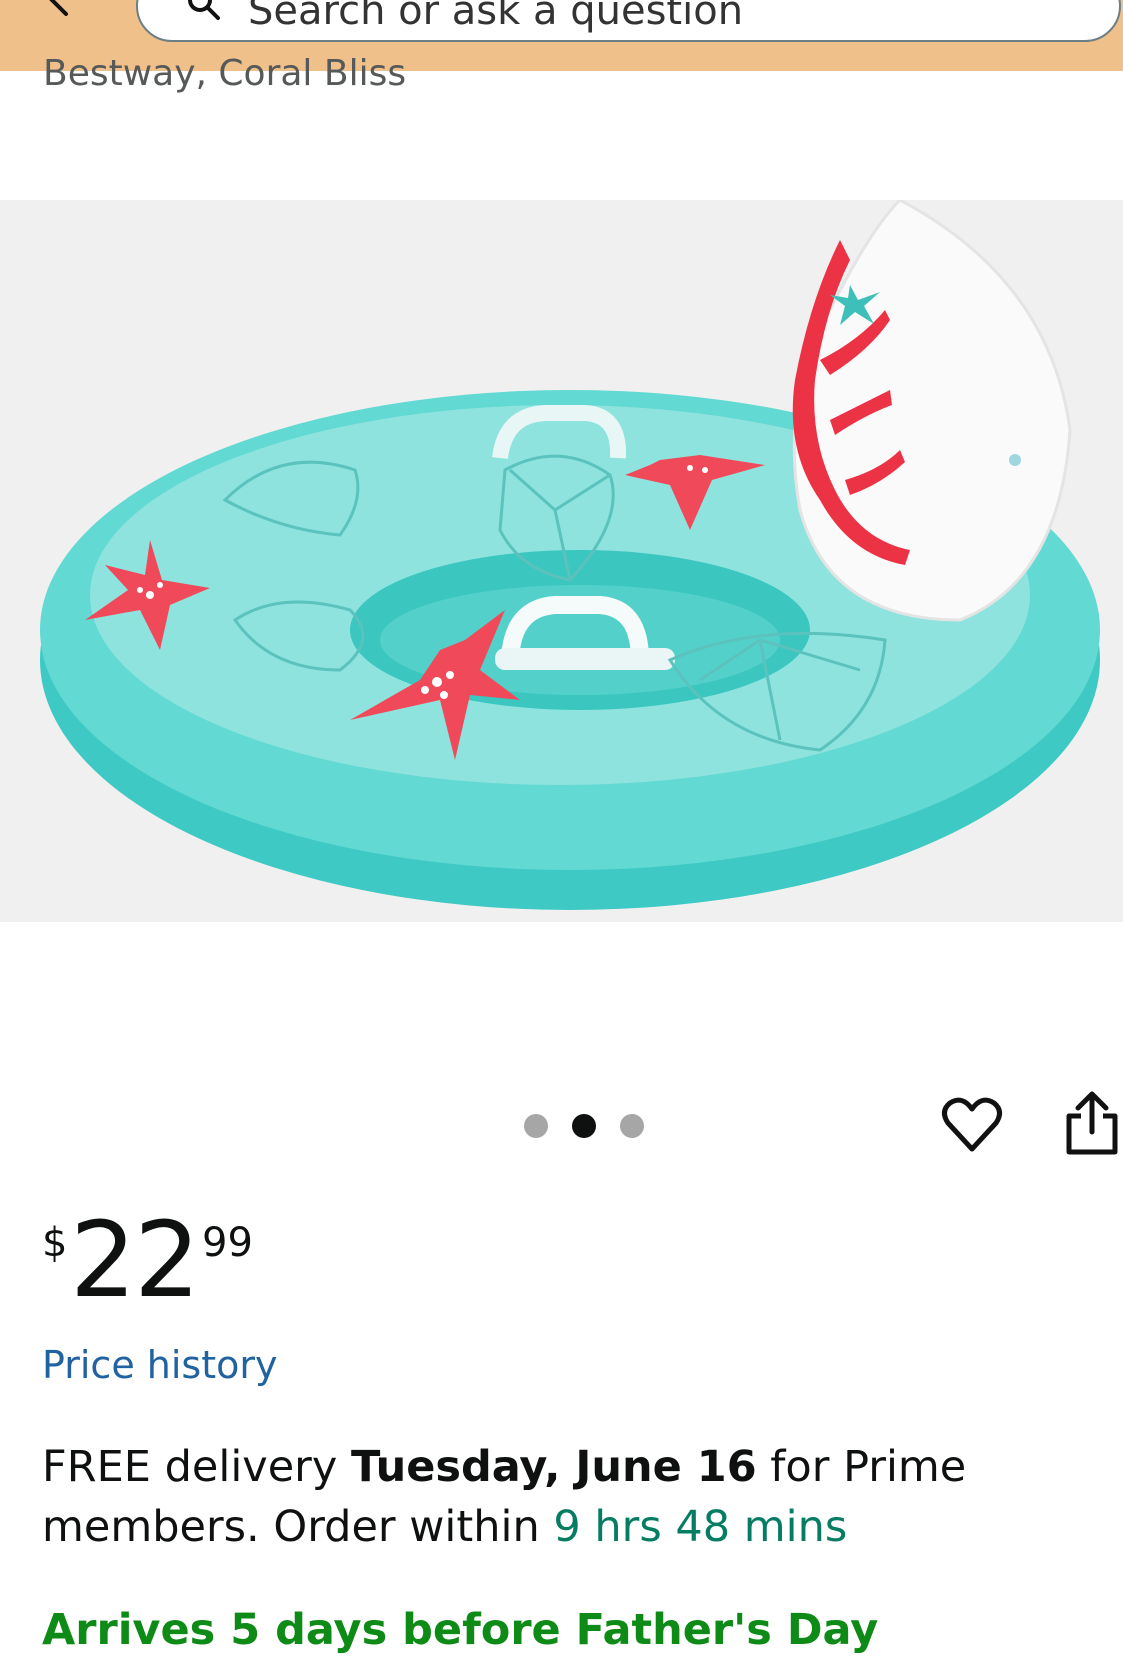 The height and width of the screenshot is (1678, 1123). I want to click on price-history-link: Price history, so click(159, 1365).